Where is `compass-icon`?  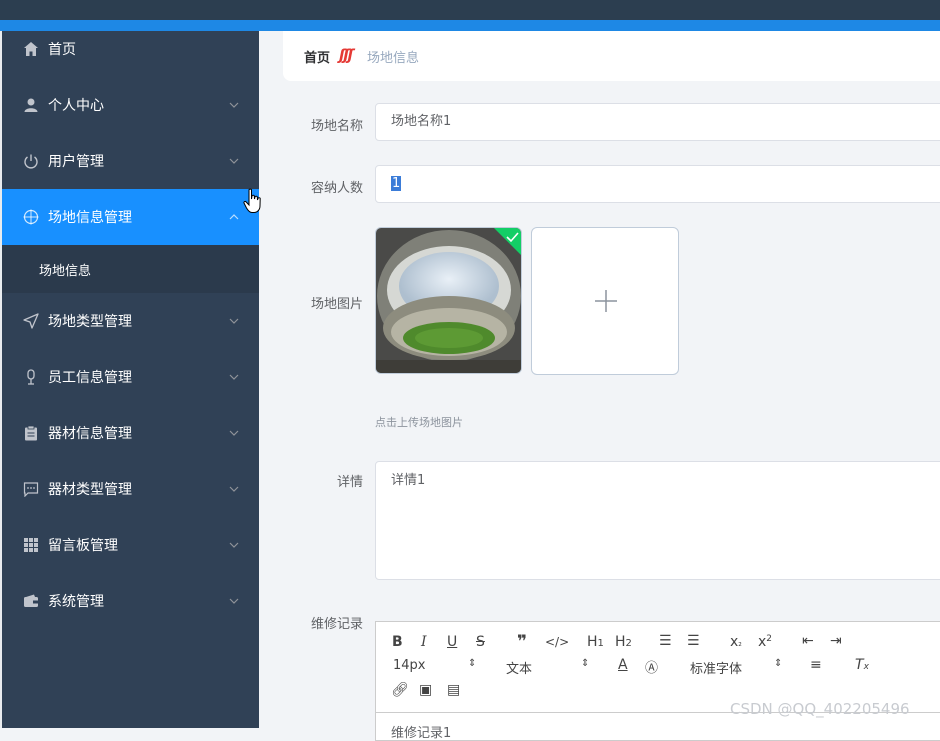 compass-icon is located at coordinates (31, 217).